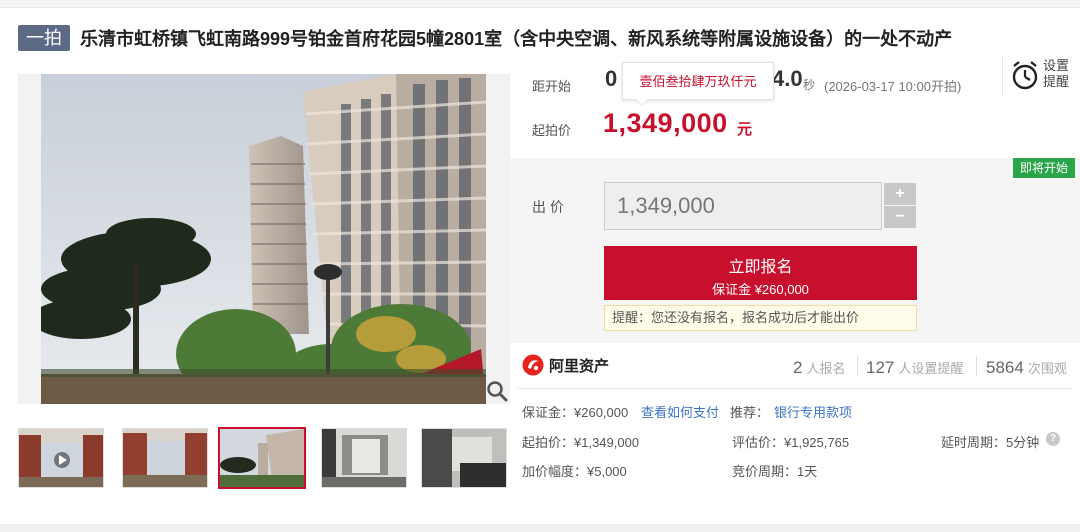  I want to click on ali-assets-logo-icon, so click(533, 365).